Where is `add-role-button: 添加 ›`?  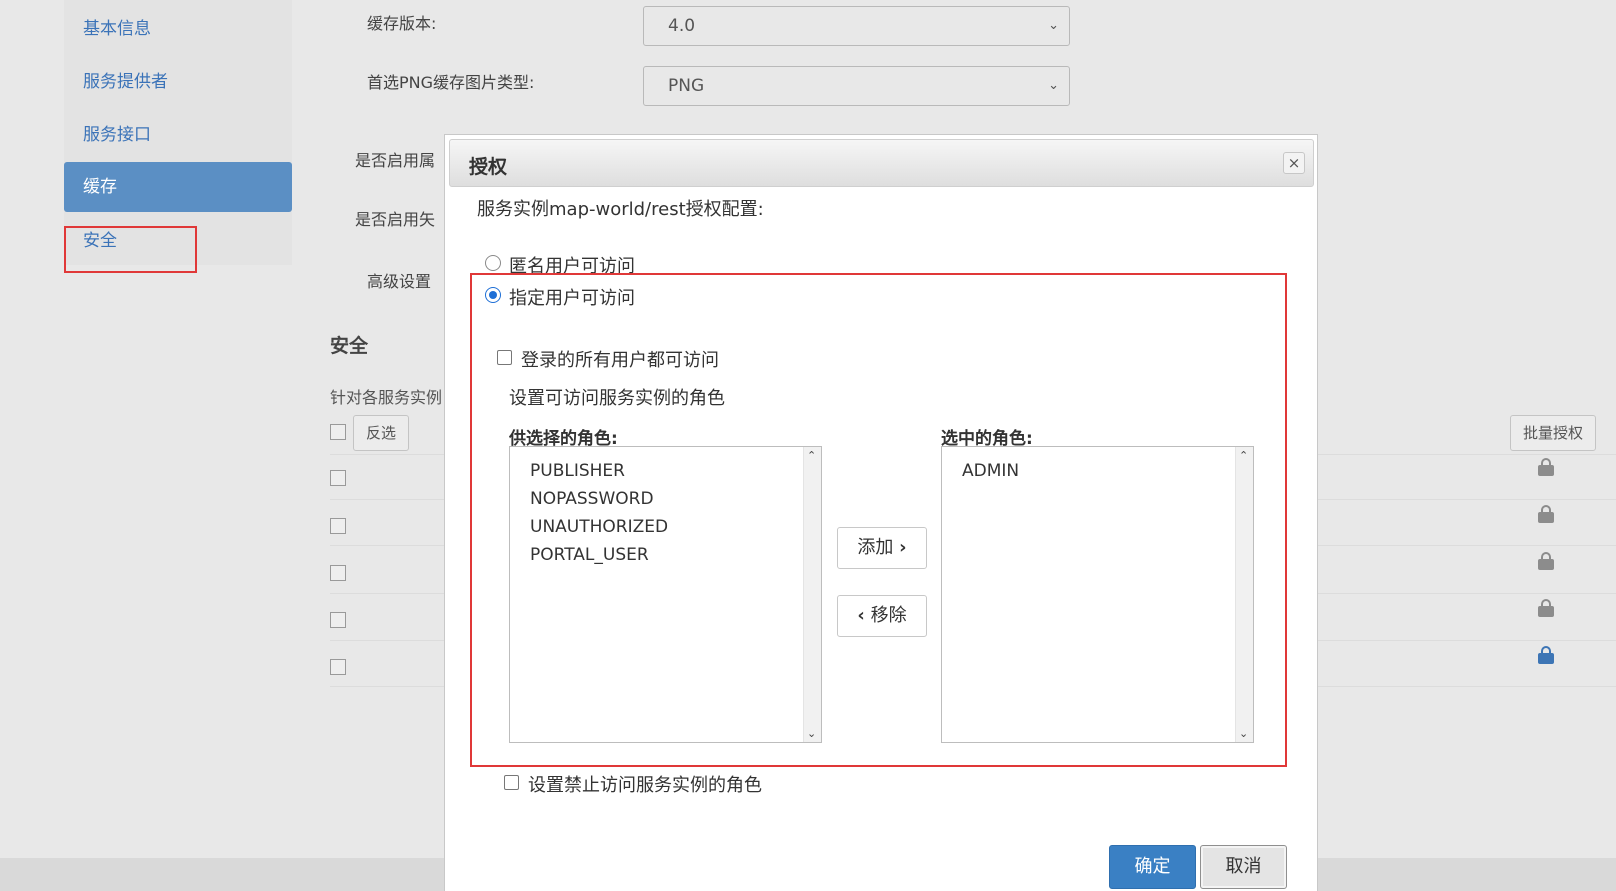
add-role-button: 添加 › is located at coordinates (882, 548).